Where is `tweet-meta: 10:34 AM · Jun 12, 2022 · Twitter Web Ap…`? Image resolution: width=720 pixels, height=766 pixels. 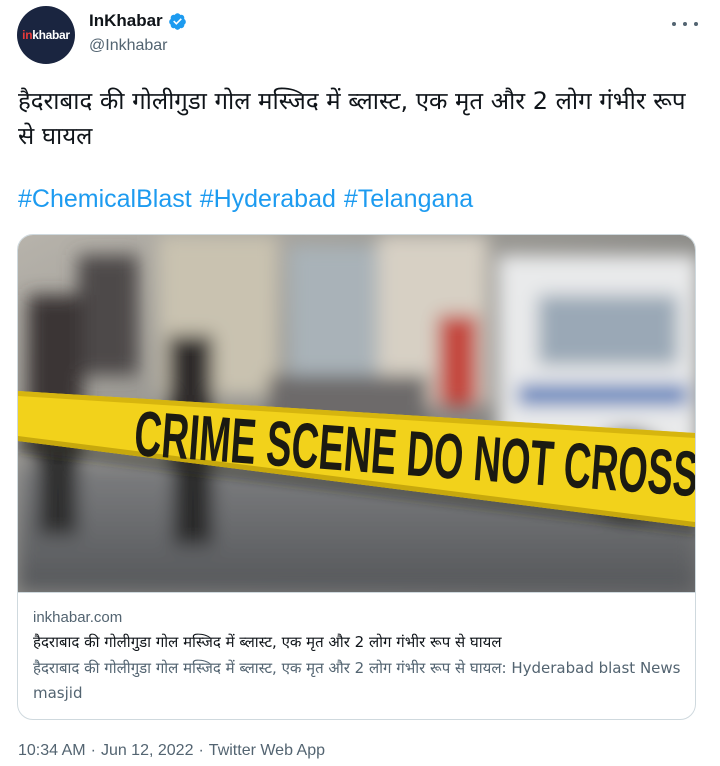
tweet-meta: 10:34 AM · Jun 12, 2022 · Twitter Web Ap… is located at coordinates (171, 751).